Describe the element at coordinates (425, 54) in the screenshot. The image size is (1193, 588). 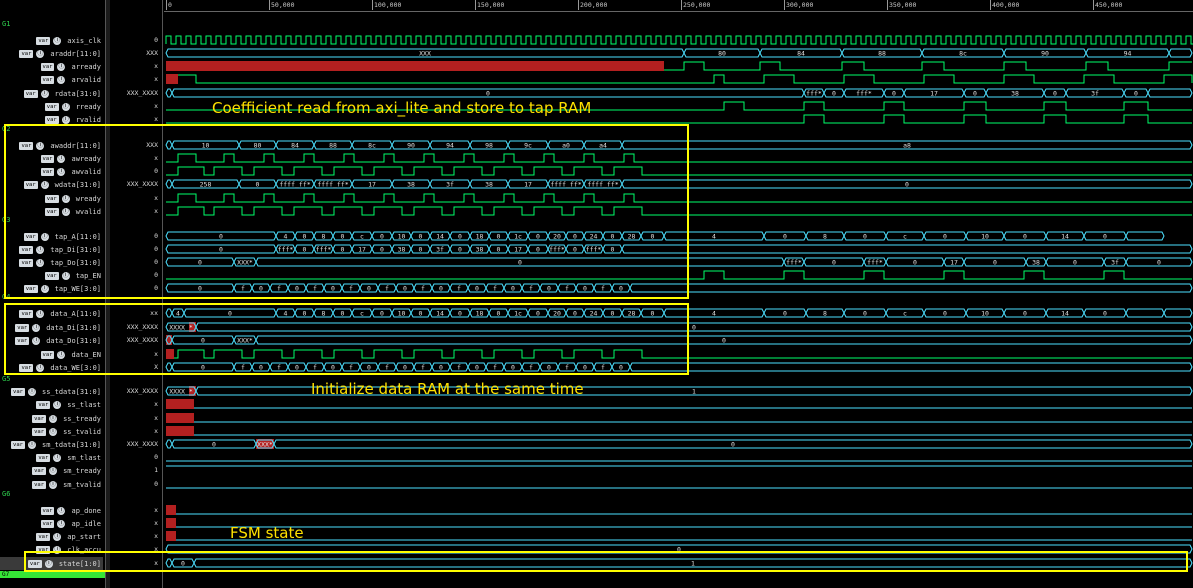
I see `bus-value-label: XXX` at that location.